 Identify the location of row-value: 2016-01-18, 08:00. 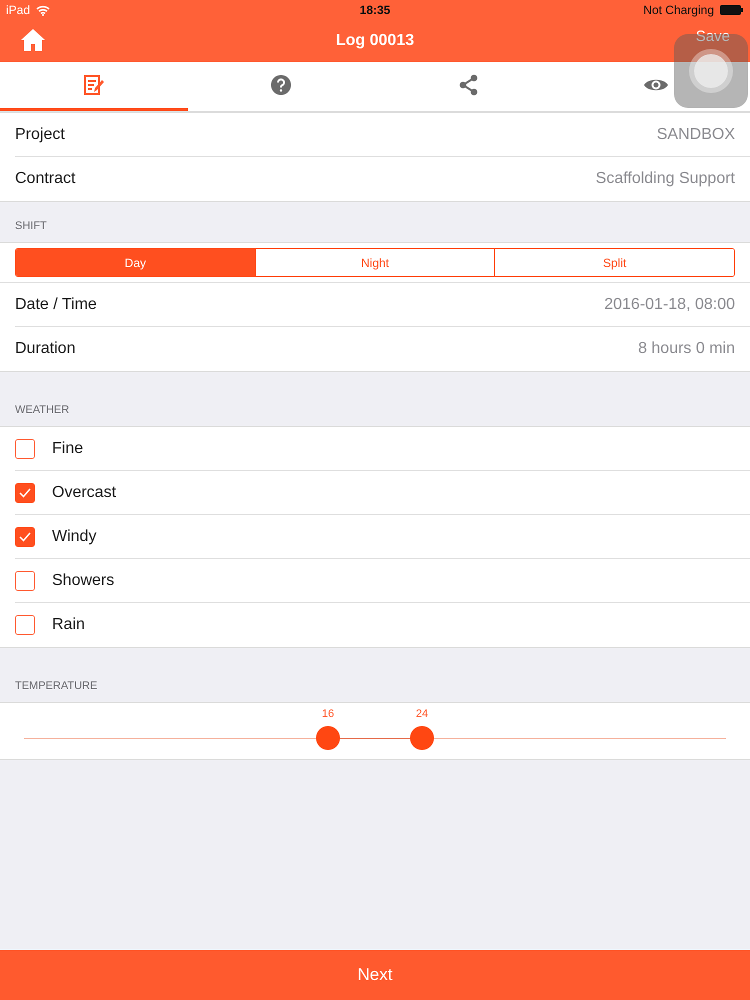
(669, 305).